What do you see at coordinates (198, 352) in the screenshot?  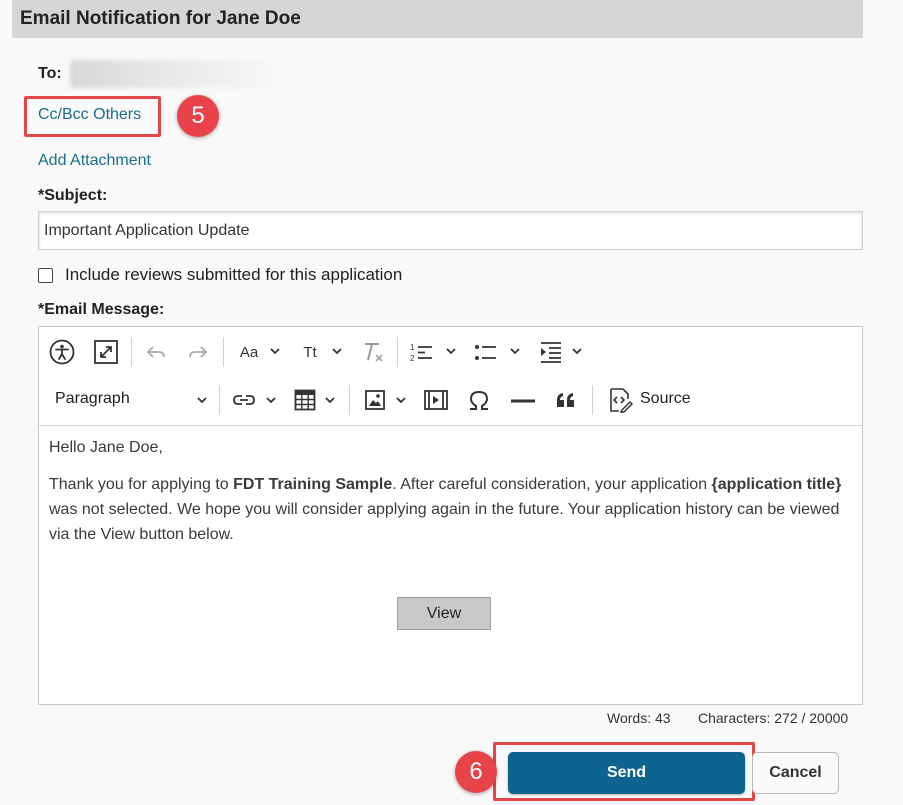 I see `redo-icon` at bounding box center [198, 352].